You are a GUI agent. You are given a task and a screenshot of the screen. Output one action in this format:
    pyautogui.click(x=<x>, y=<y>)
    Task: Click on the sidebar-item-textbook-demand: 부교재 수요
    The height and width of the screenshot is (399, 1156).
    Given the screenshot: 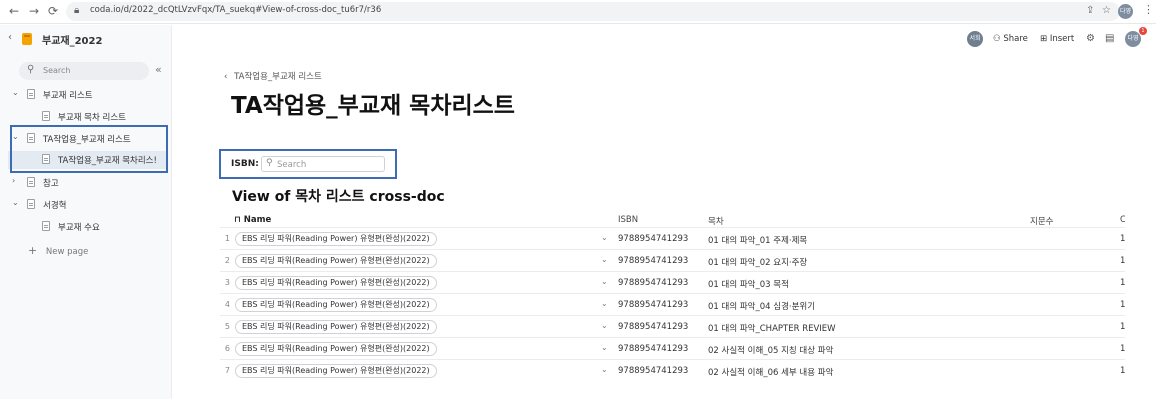 What is the action you would take?
    pyautogui.click(x=88, y=227)
    